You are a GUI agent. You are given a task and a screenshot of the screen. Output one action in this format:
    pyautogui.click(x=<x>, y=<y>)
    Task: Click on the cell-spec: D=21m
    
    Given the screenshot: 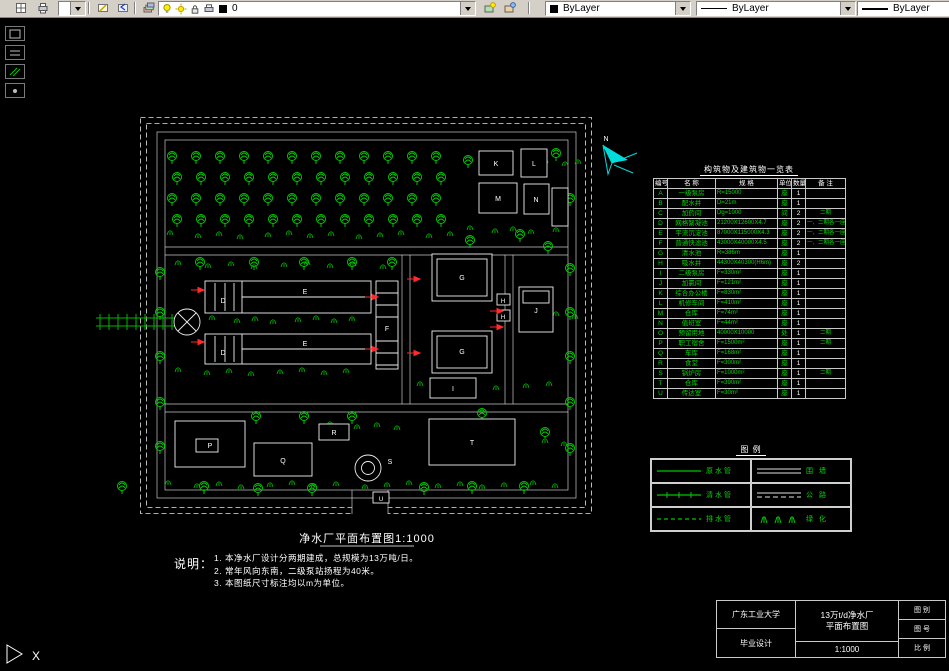 What is the action you would take?
    pyautogui.click(x=746, y=203)
    